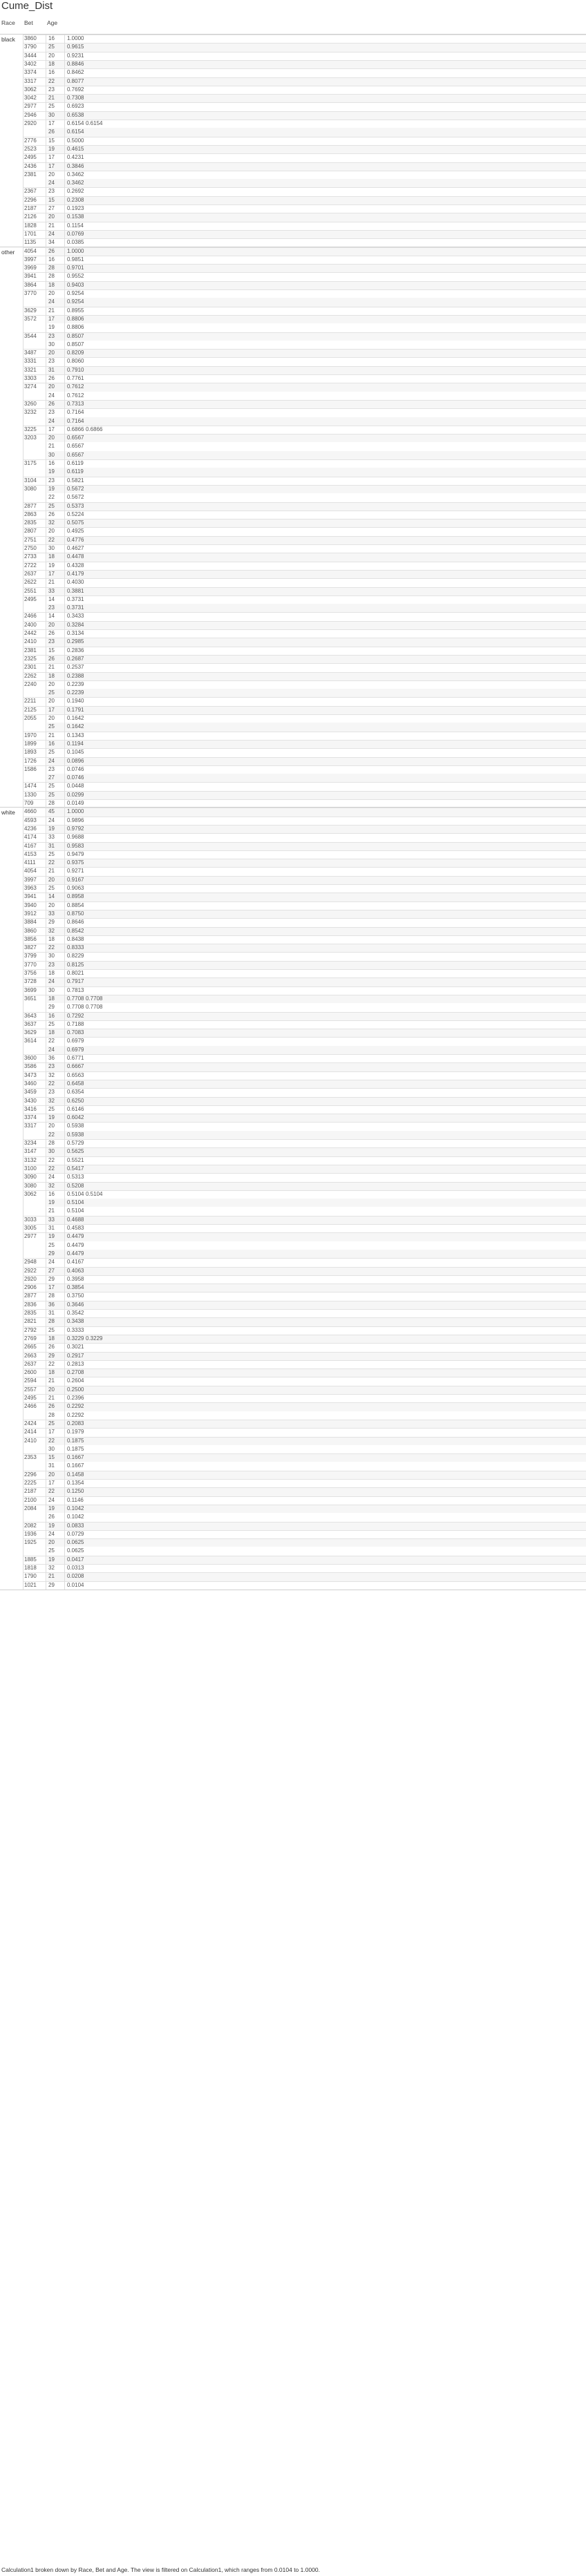  What do you see at coordinates (75, 1398) in the screenshot?
I see `cume-dist-value: 0.2396` at bounding box center [75, 1398].